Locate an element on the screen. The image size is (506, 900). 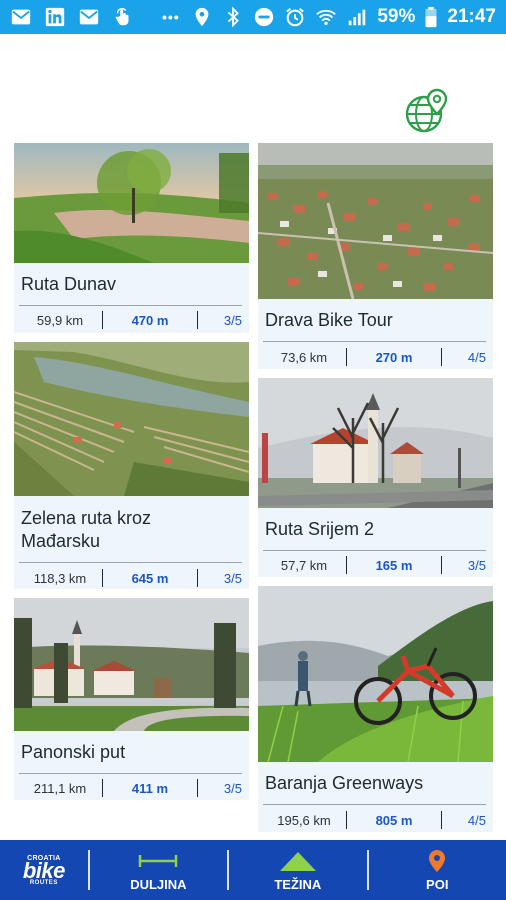
route-title: Ruta Srijem 2 is located at coordinates (320, 529).